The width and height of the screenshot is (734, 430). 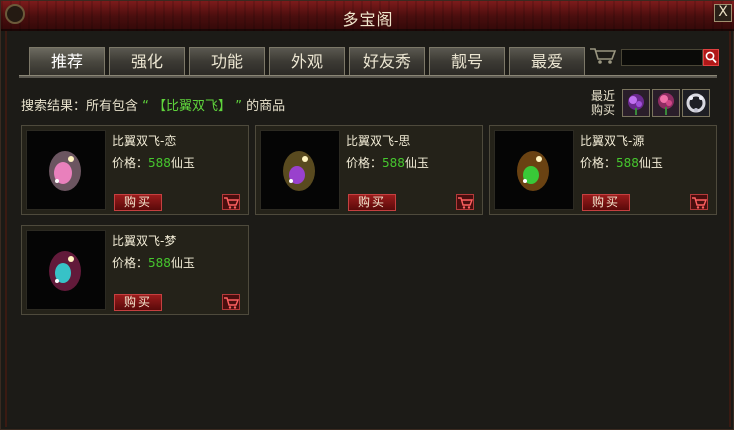 What do you see at coordinates (227, 61) in the screenshot?
I see `tab-function: 功能` at bounding box center [227, 61].